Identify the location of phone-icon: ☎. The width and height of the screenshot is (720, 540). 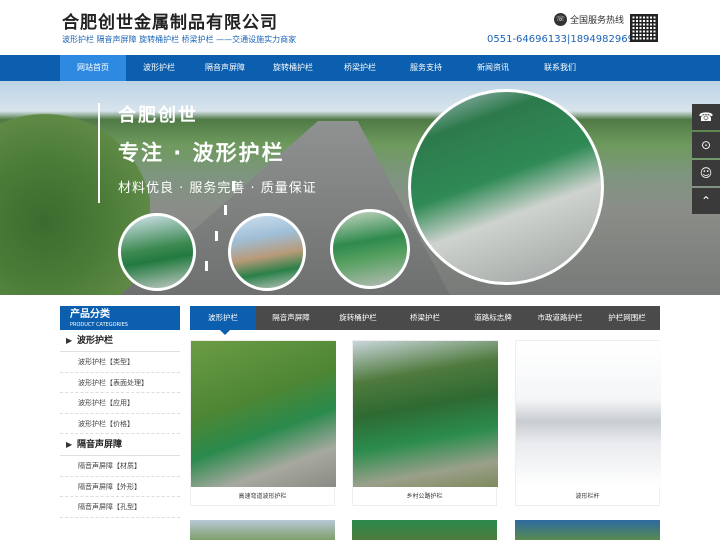
(706, 117).